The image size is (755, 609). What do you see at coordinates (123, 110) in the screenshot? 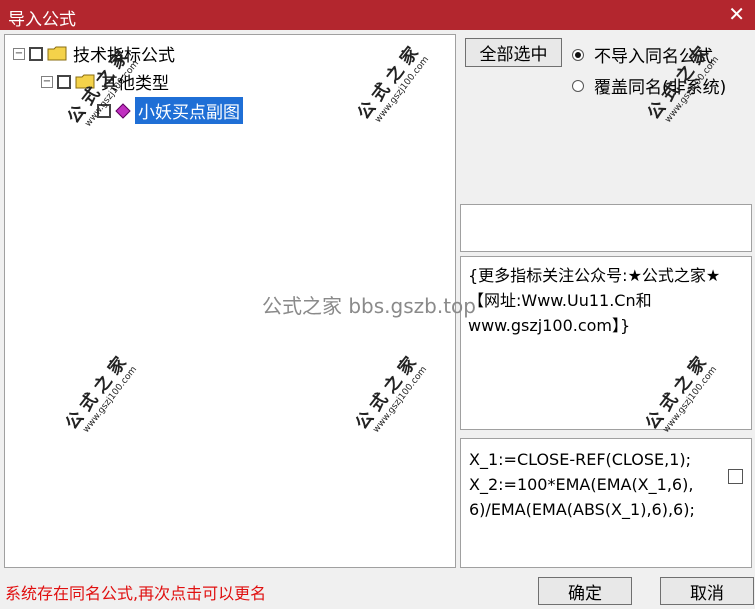
I see `formula-gem-icon` at bounding box center [123, 110].